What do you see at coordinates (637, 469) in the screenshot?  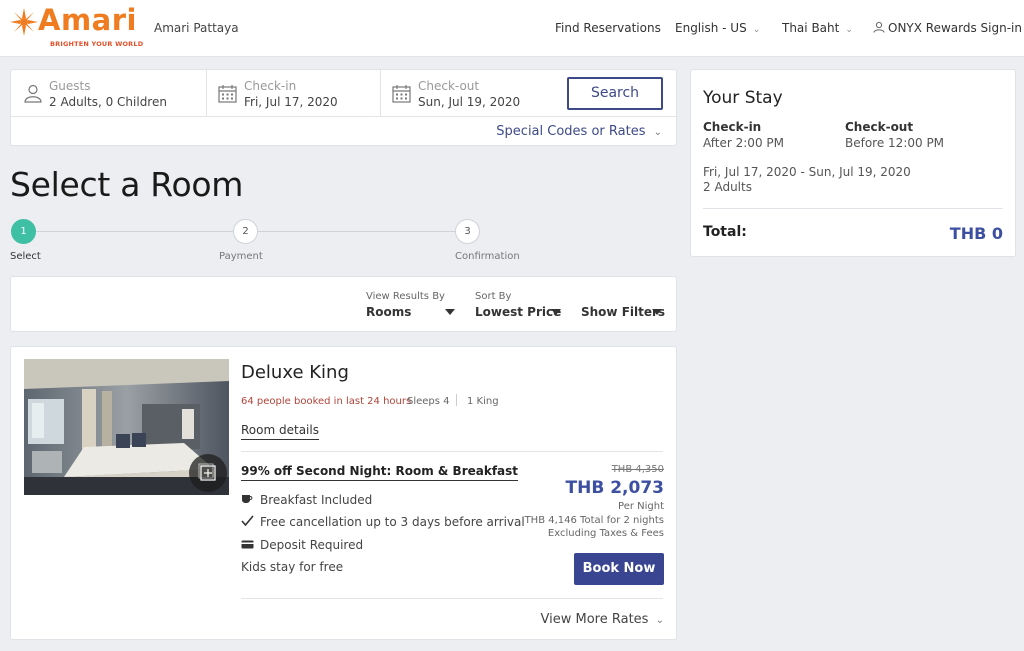 I see `original-price: THB 4,350` at bounding box center [637, 469].